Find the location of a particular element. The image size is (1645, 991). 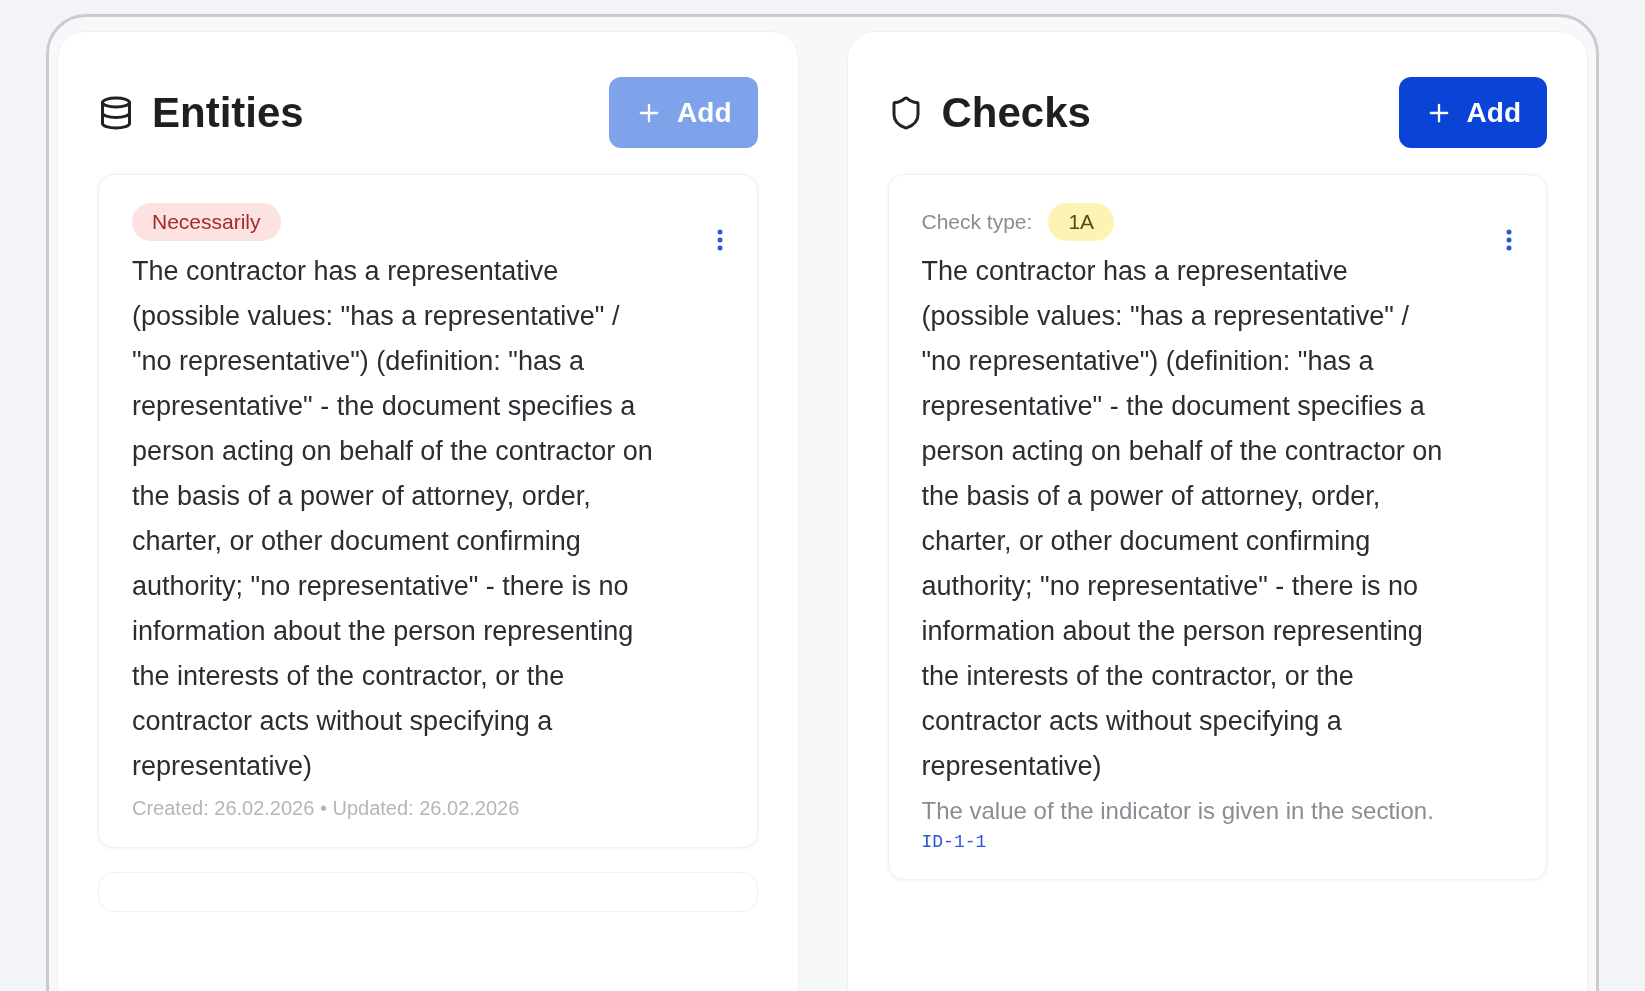

check-type-badge: 1A is located at coordinates (1081, 222).